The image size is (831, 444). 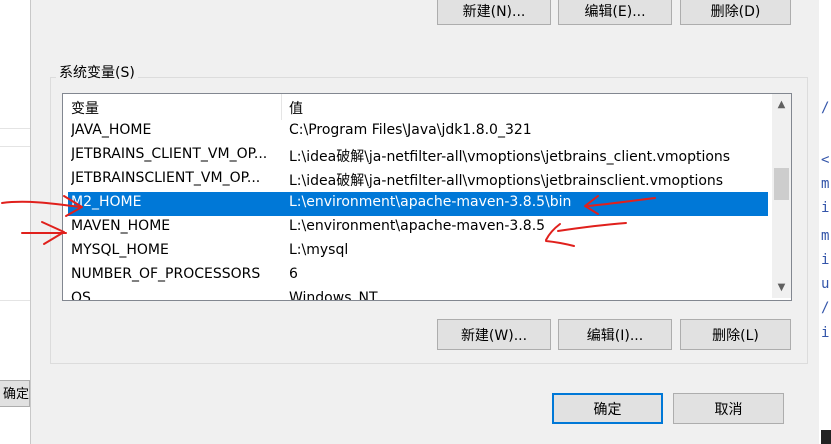 I want to click on scrollbar-thumb, so click(x=781, y=184).